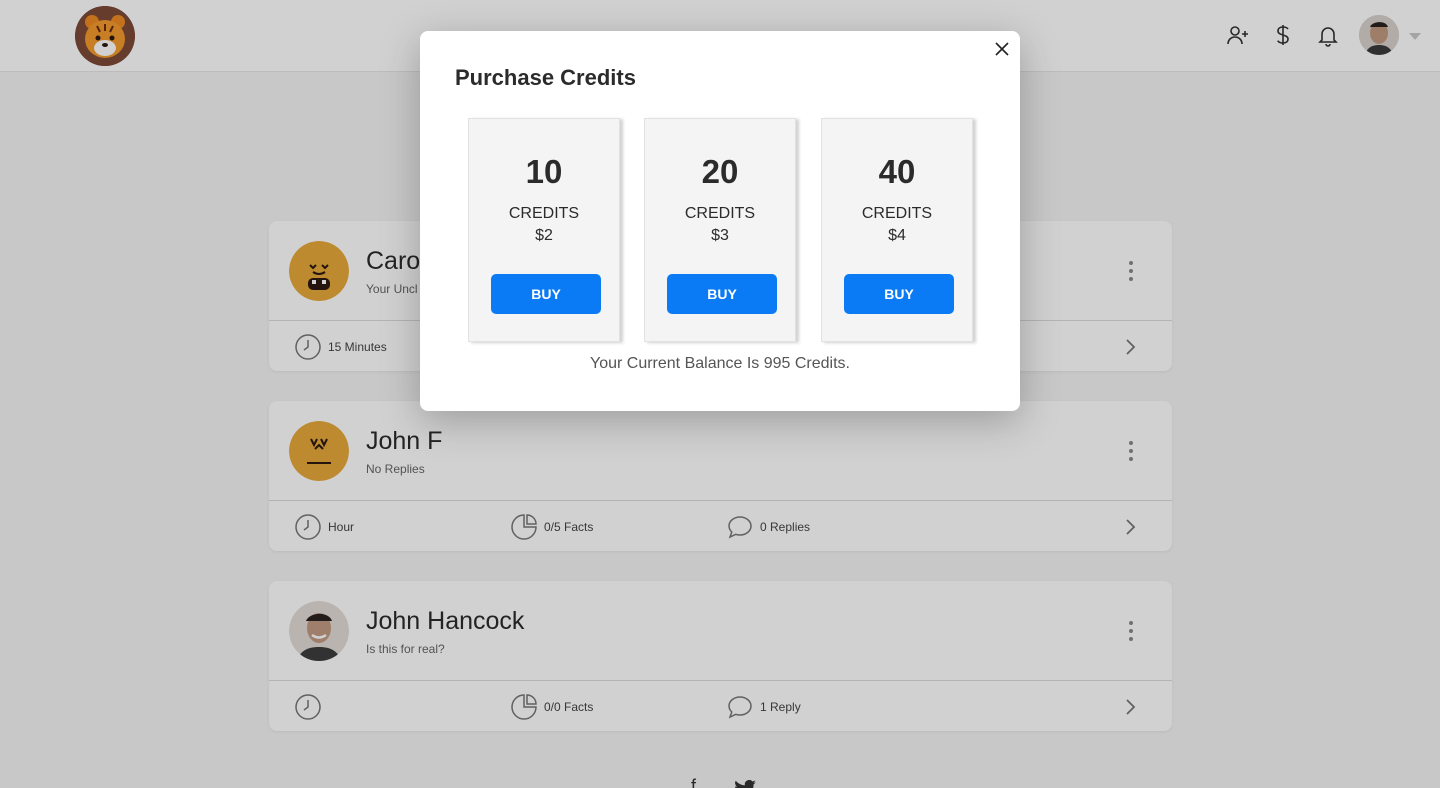 This screenshot has height=788, width=1440. Describe the element at coordinates (545, 77) in the screenshot. I see `modal-title: Purchase Credits` at that location.